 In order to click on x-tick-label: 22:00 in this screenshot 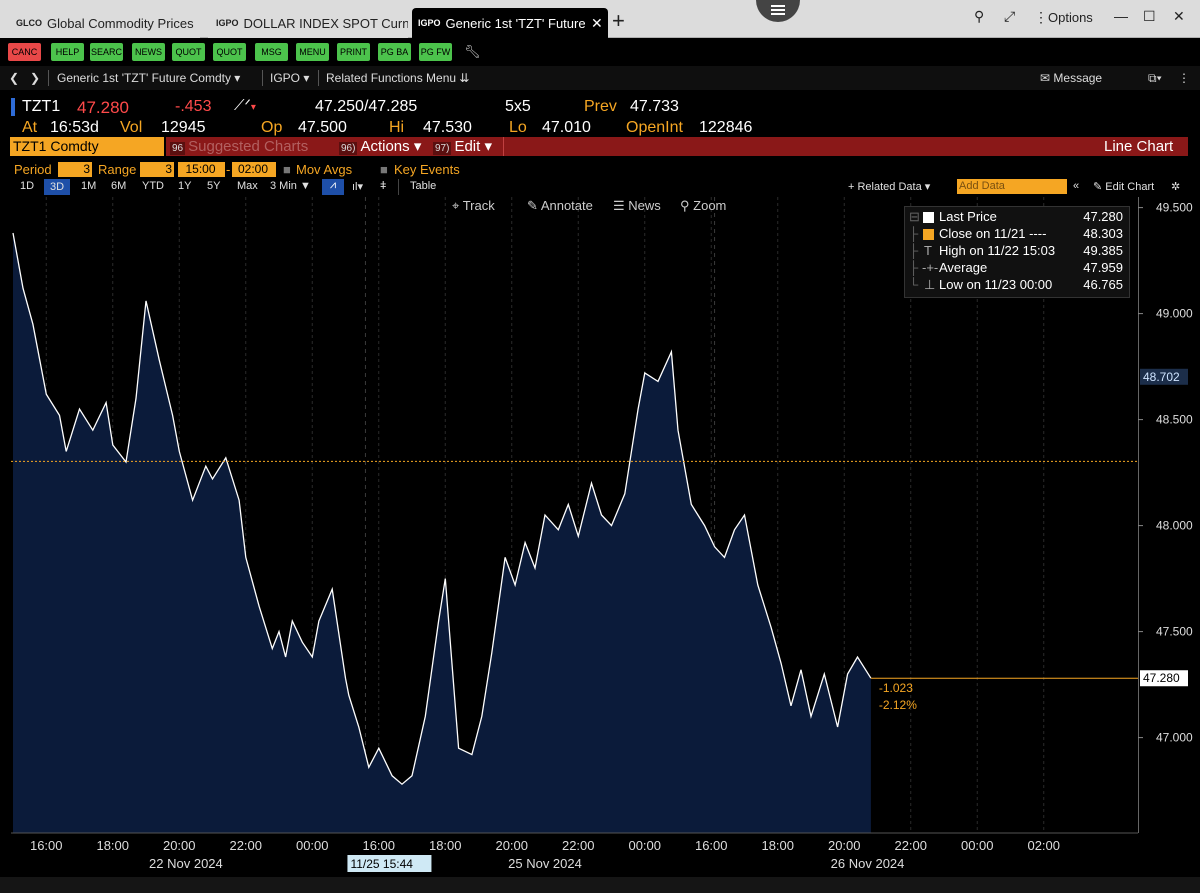, I will do `click(245, 845)`.